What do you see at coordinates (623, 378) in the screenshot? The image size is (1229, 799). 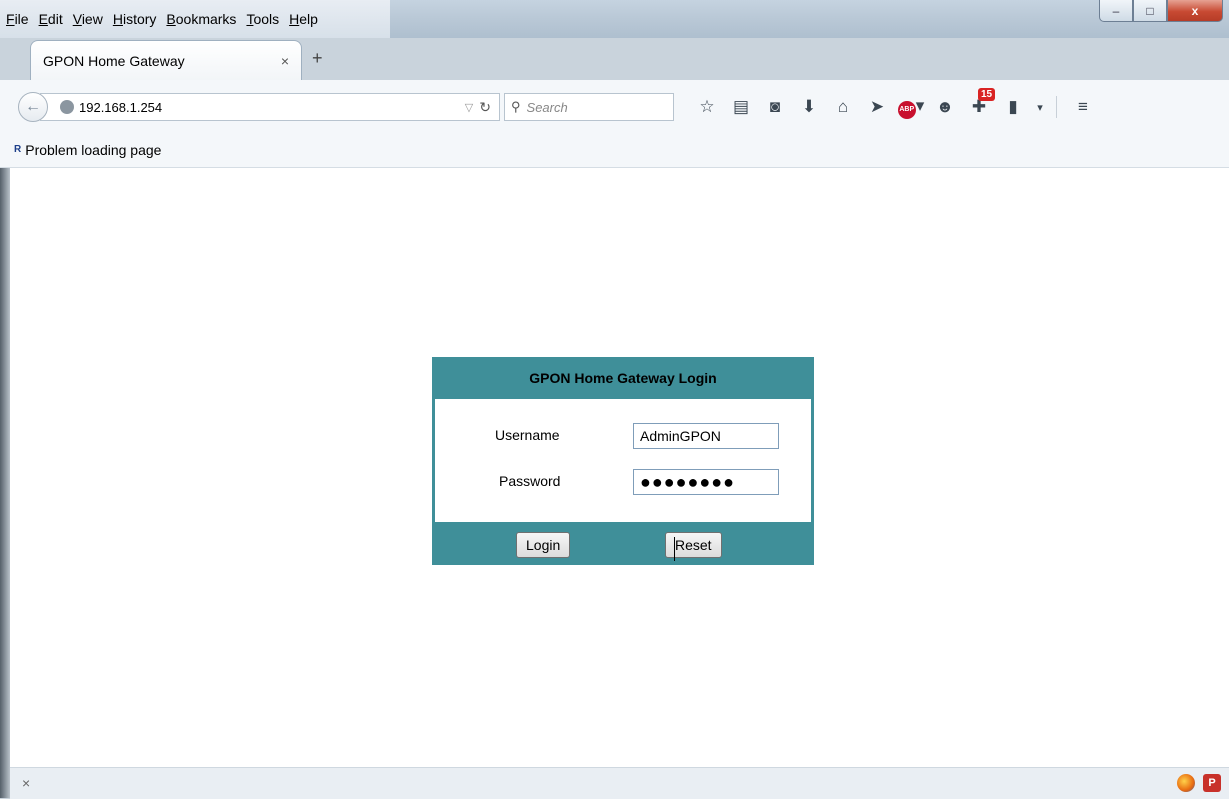 I see `login-title: GPON Home Gateway Login` at bounding box center [623, 378].